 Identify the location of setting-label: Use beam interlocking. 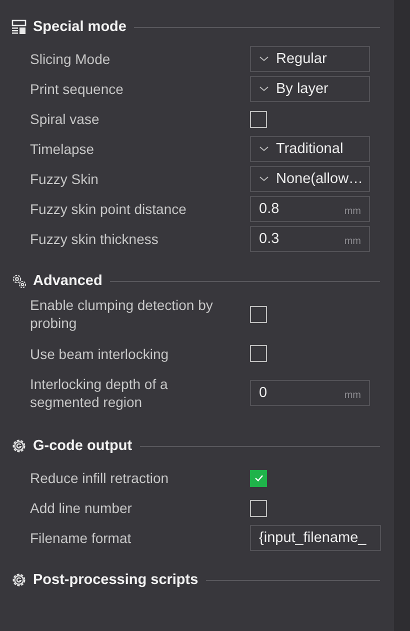
(100, 354).